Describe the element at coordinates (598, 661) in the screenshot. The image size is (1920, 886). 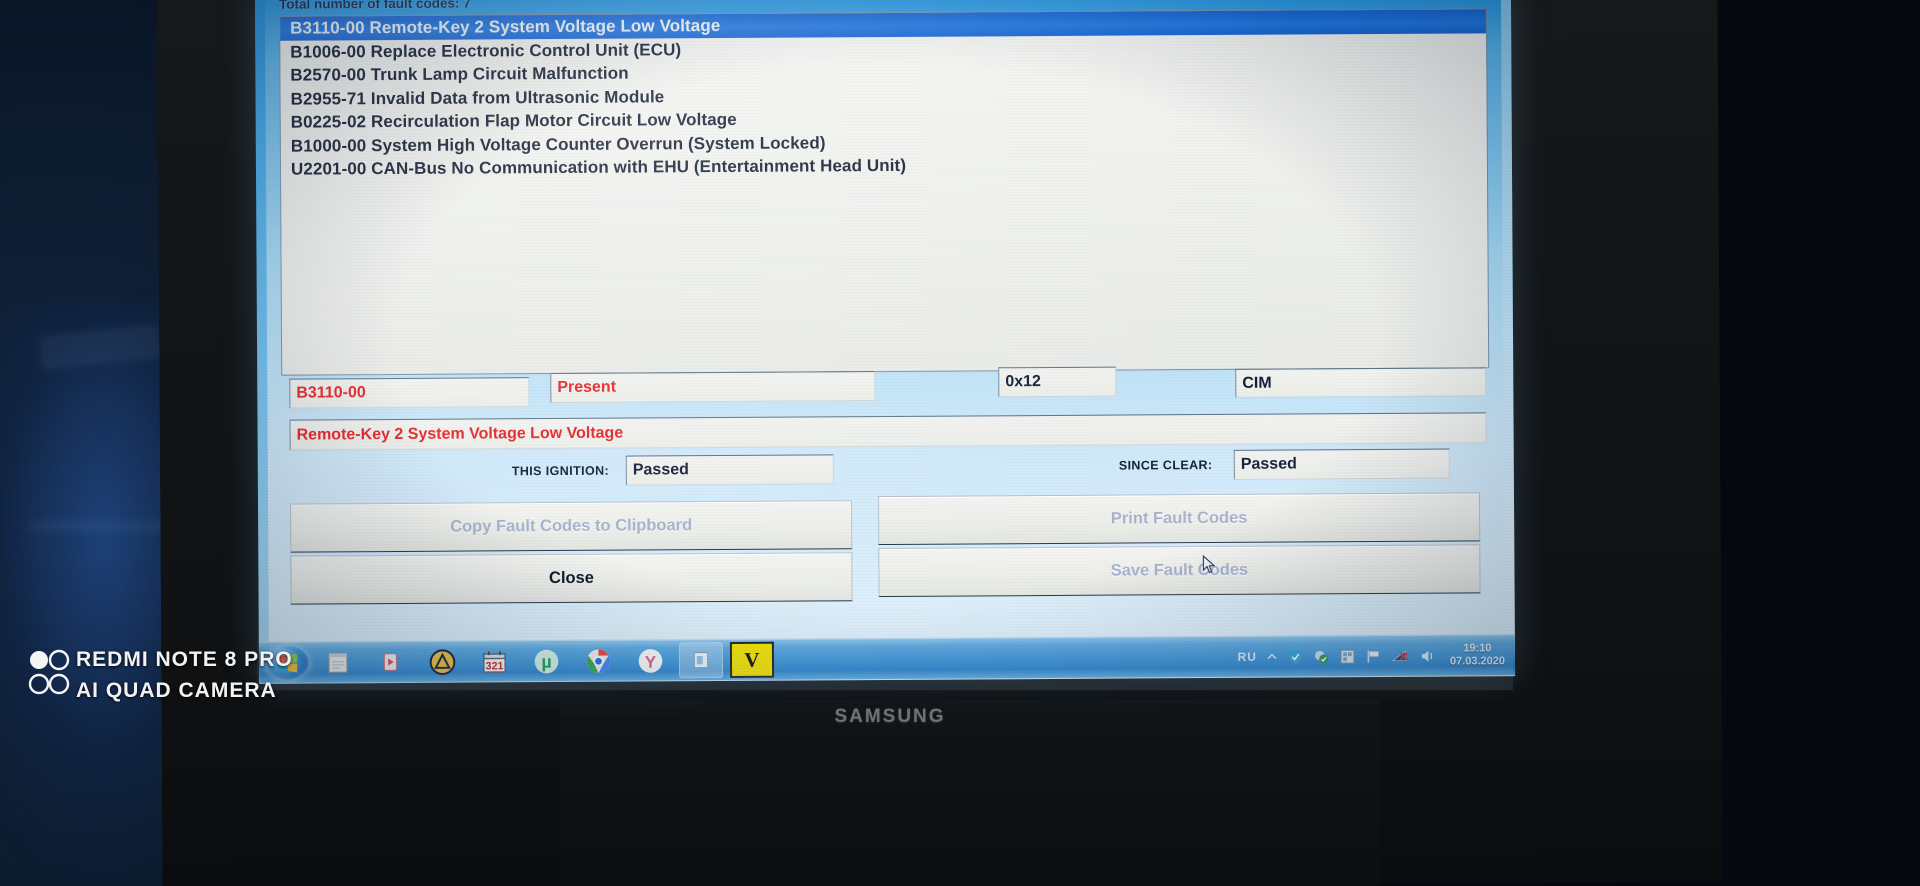
I see `chrome-icon` at that location.